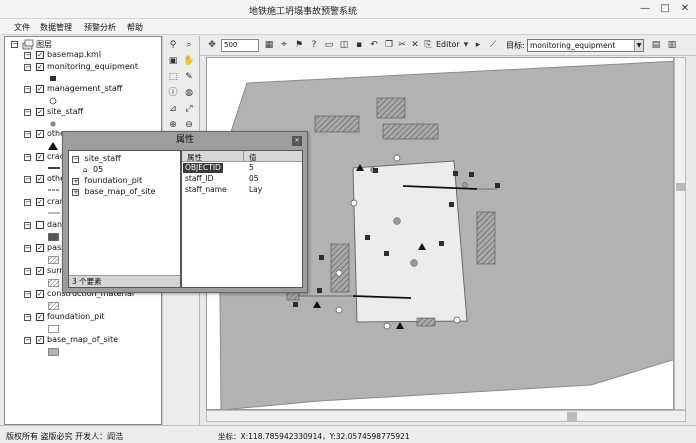 This screenshot has height=443, width=696. I want to click on layer-basemap-kml: − ✓ basemap.kml, so click(80, 56).